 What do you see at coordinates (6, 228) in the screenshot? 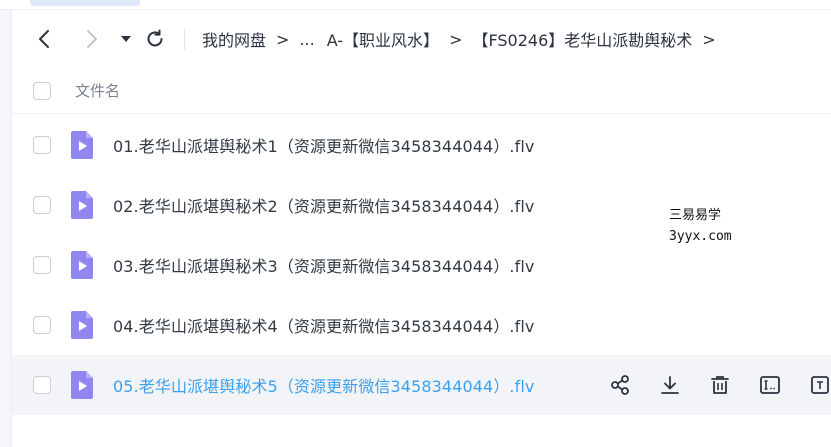
I see `sidebar-edge` at bounding box center [6, 228].